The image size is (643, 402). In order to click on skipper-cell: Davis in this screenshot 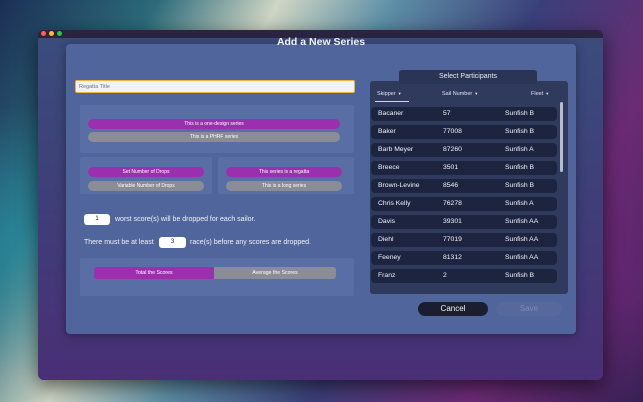, I will do `click(386, 221)`.